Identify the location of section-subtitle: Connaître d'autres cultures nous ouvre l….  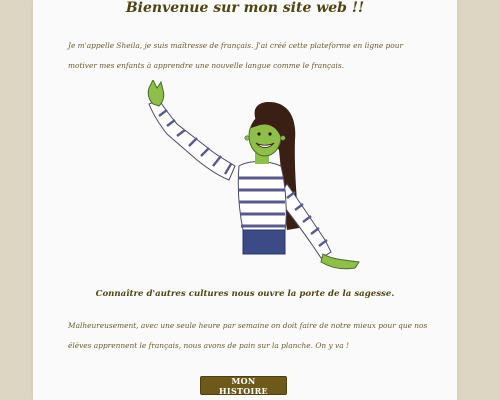
(245, 294).